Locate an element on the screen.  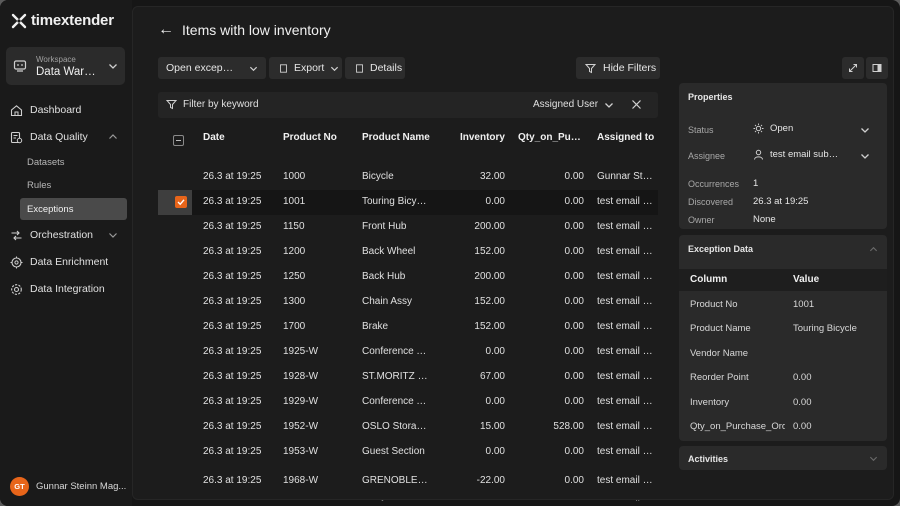
column-header-product-no: Product No is located at coordinates (310, 137).